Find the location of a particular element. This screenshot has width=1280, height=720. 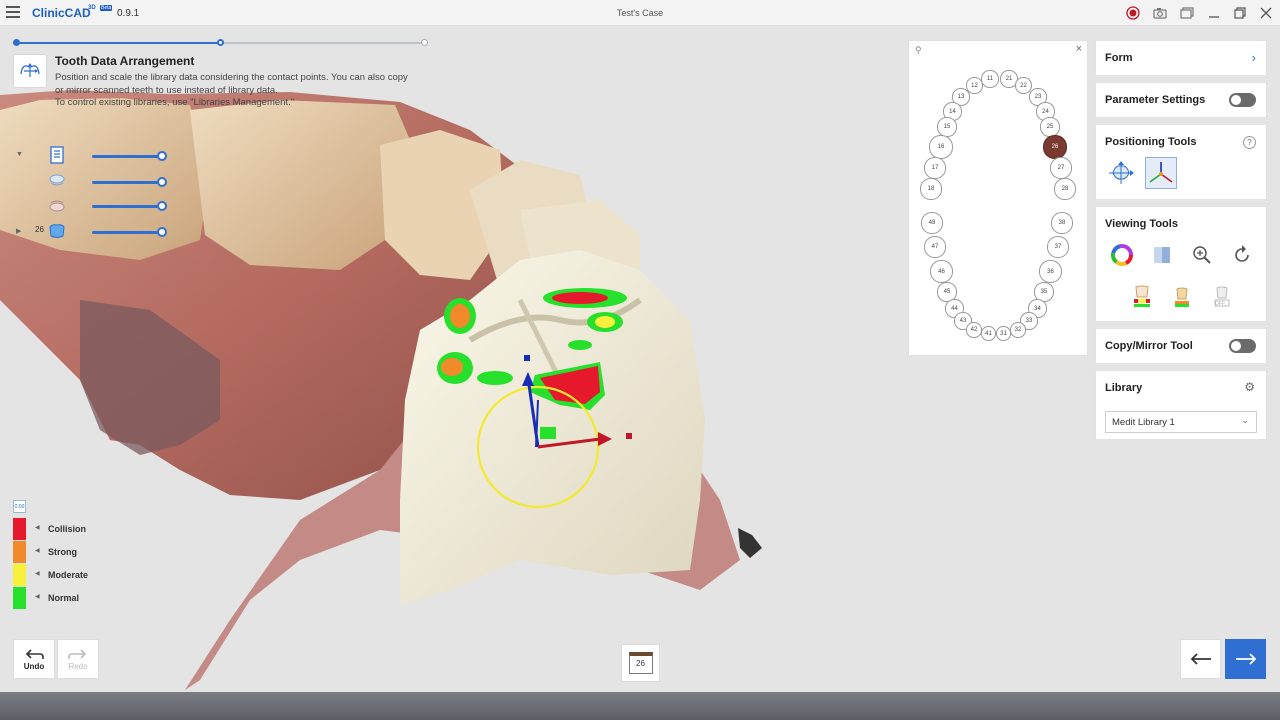

zoom-in-icon is located at coordinates (1202, 255).